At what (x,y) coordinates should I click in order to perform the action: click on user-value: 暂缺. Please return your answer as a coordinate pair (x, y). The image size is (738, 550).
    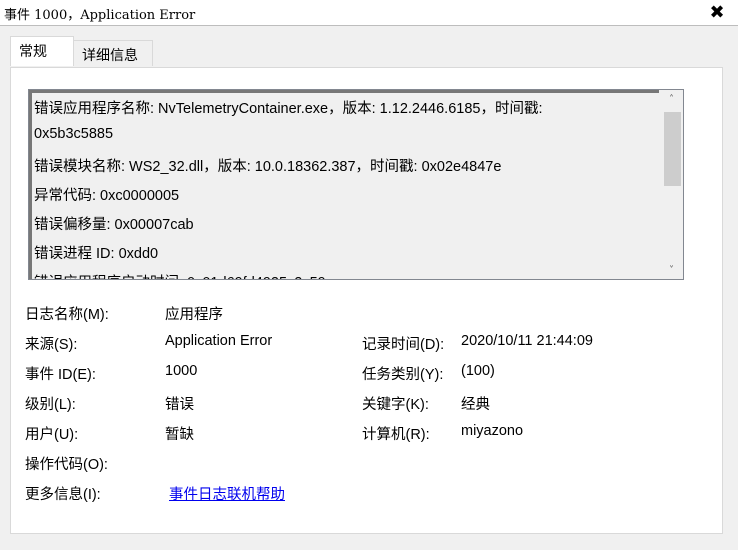
    Looking at the image, I should click on (179, 435).